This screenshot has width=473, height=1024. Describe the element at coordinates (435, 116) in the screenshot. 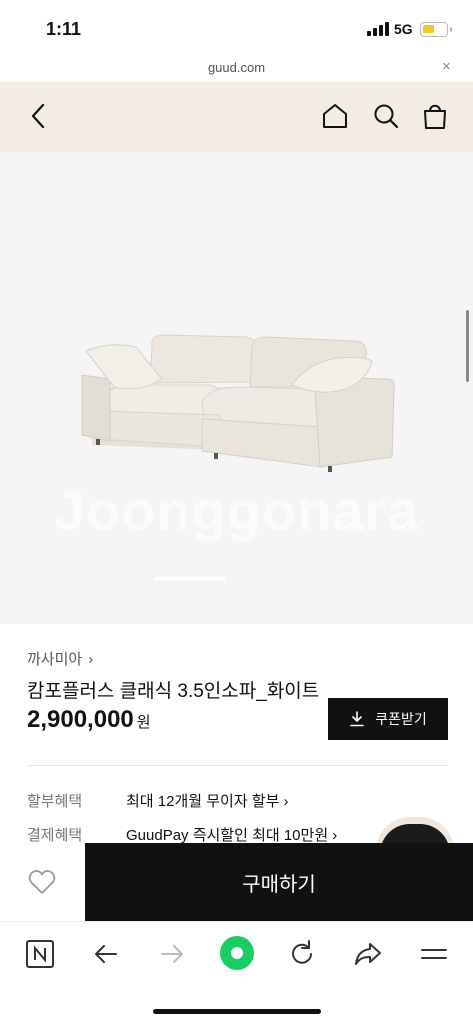

I see `shopping-bag-icon` at that location.